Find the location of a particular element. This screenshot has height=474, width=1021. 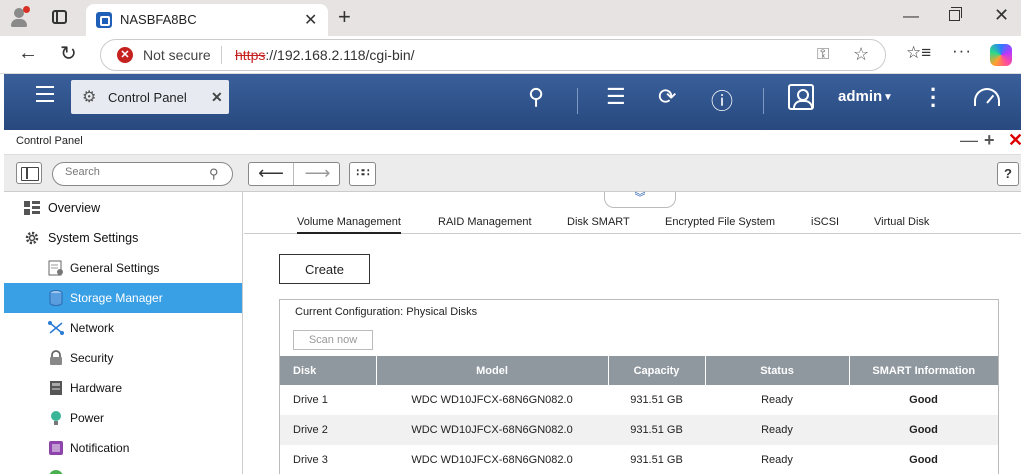

sidebar-item-storage-manager: Storage Manager is located at coordinates (123, 298).